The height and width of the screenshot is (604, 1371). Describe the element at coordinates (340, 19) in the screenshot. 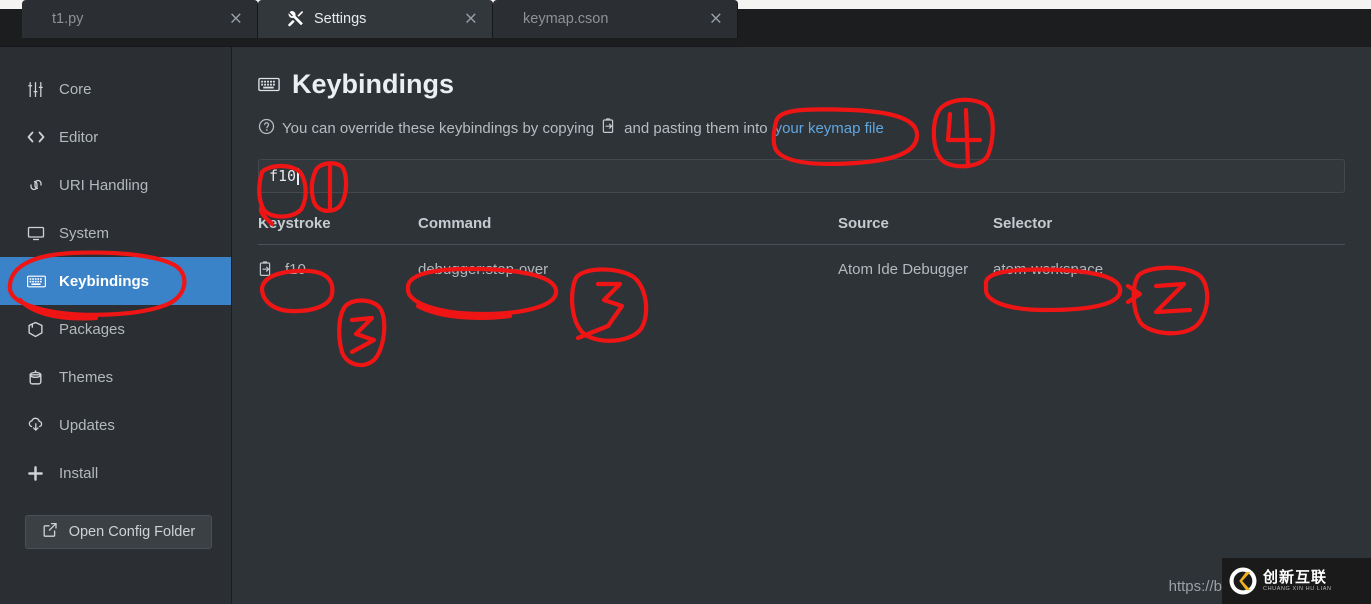

I see `tab-label: Settings` at that location.